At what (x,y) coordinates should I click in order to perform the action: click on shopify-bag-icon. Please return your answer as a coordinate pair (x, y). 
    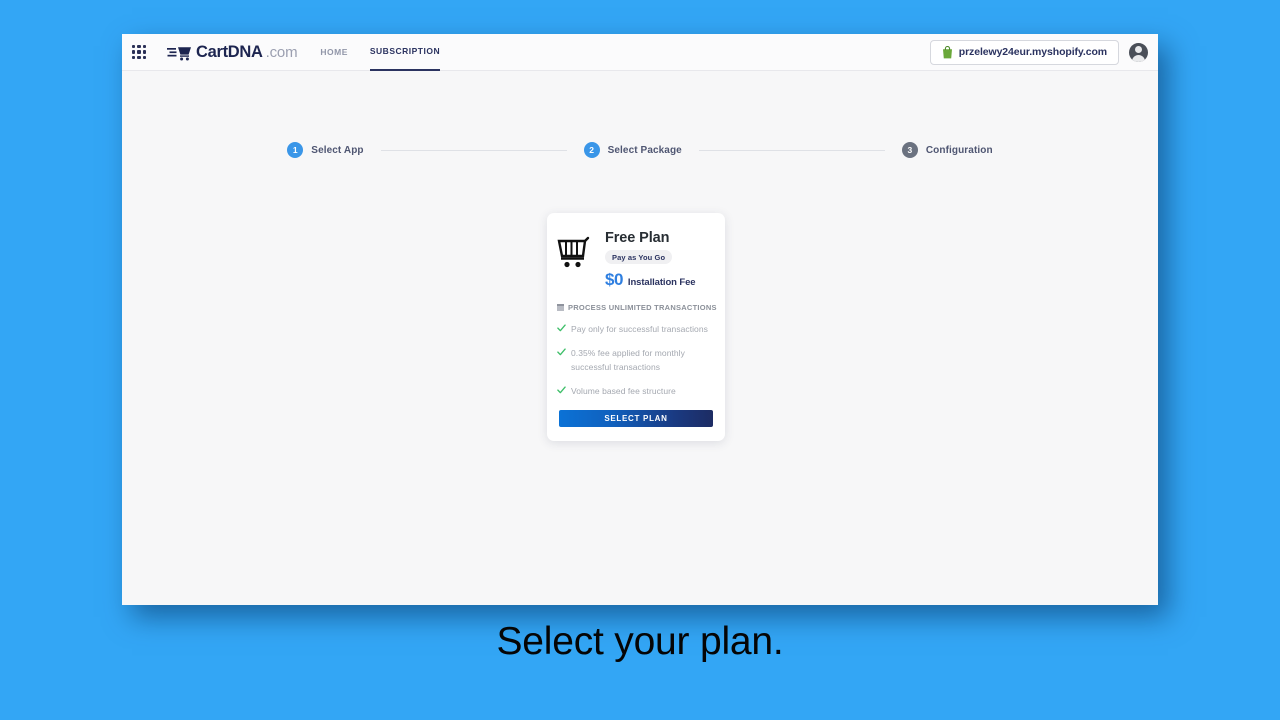
    Looking at the image, I should click on (947, 51).